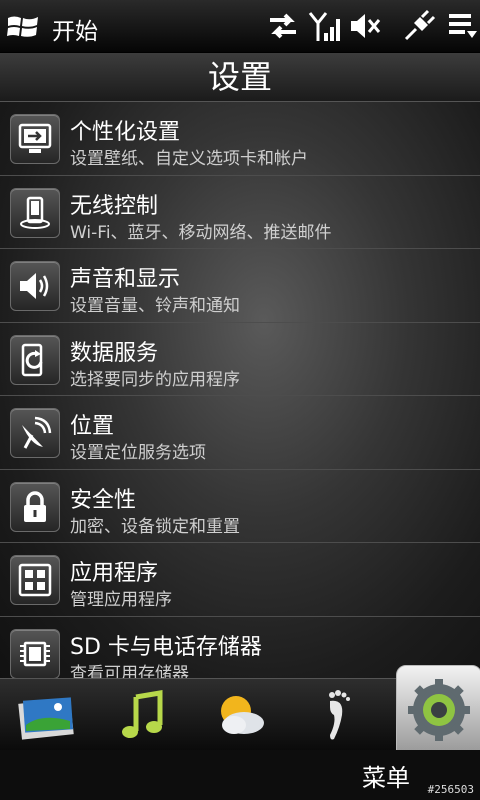 Image resolution: width=480 pixels, height=800 pixels. I want to click on item-subtitle: 加密、设备锁定和重置, so click(155, 526).